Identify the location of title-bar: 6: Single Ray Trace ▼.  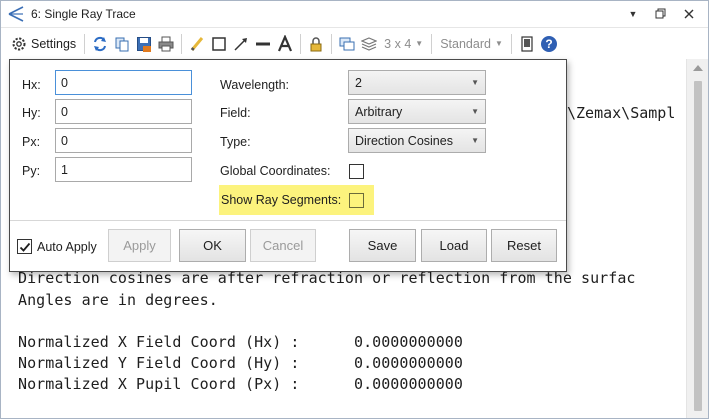
(354, 14).